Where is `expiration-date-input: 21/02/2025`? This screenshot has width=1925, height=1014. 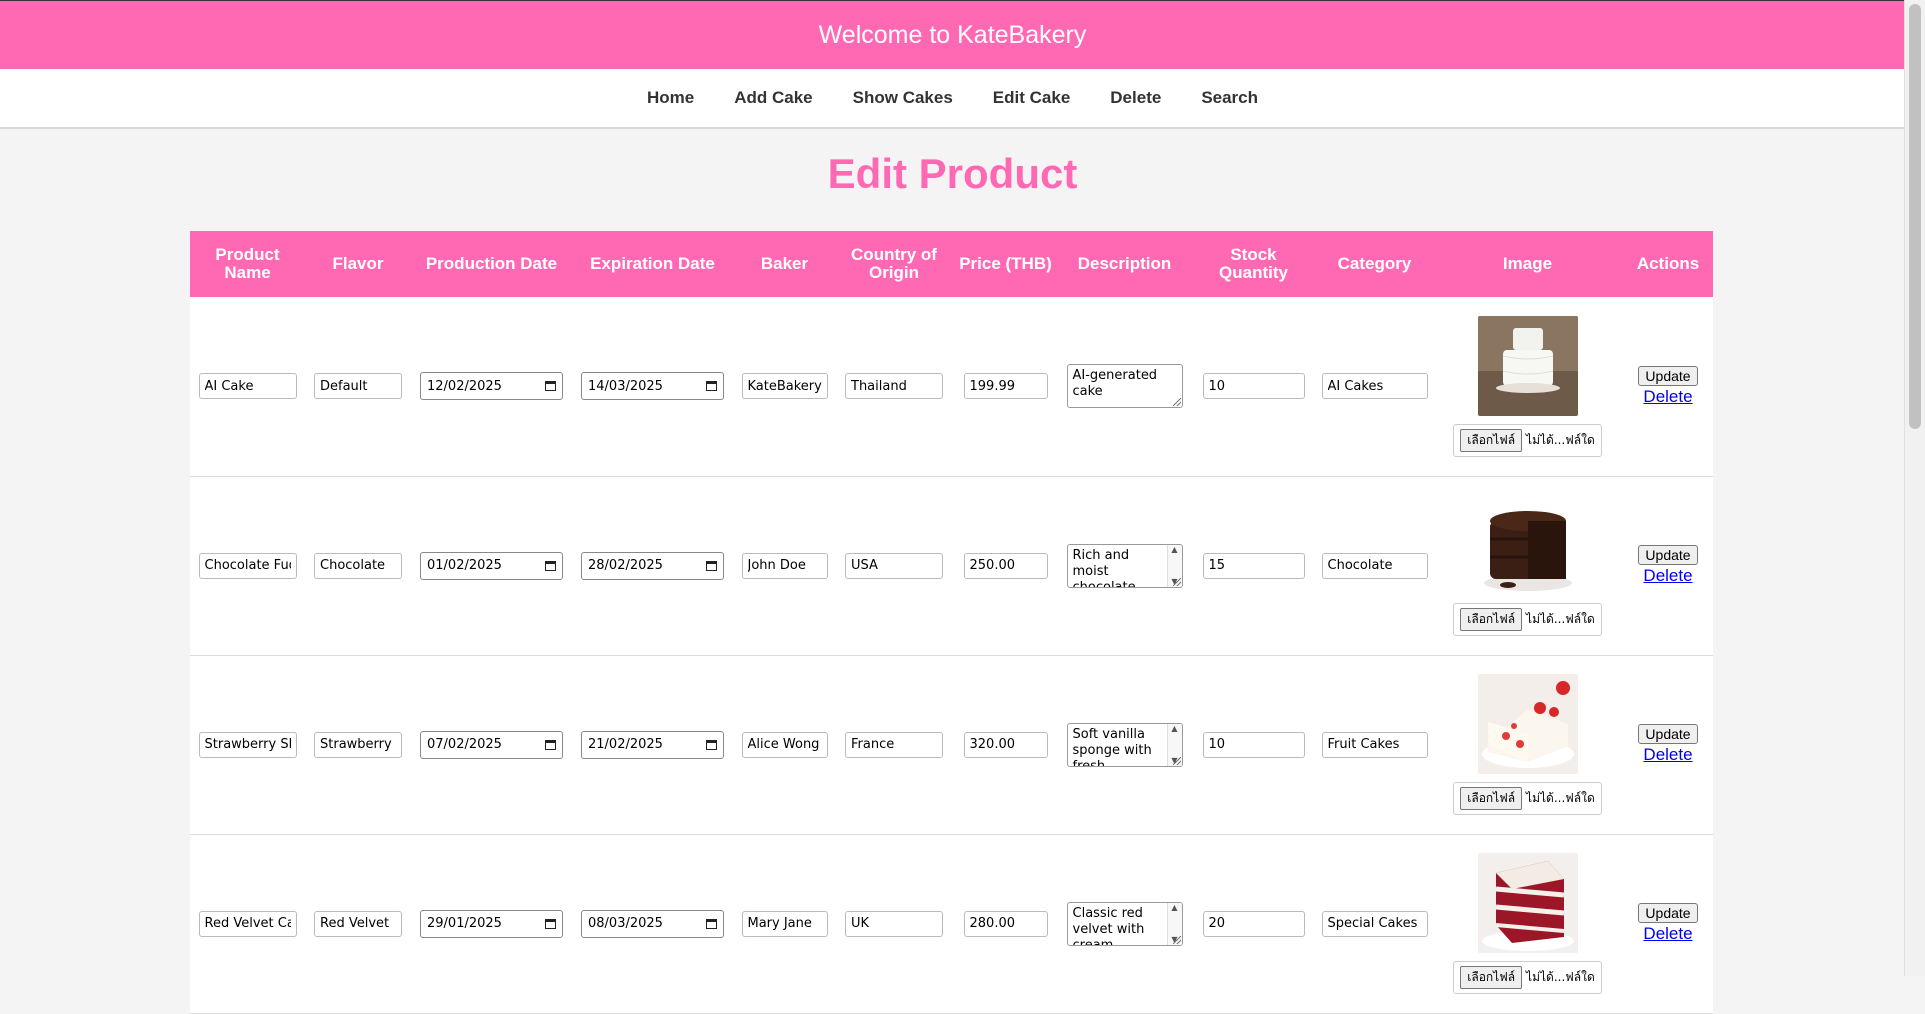
expiration-date-input: 21/02/2025 is located at coordinates (652, 744).